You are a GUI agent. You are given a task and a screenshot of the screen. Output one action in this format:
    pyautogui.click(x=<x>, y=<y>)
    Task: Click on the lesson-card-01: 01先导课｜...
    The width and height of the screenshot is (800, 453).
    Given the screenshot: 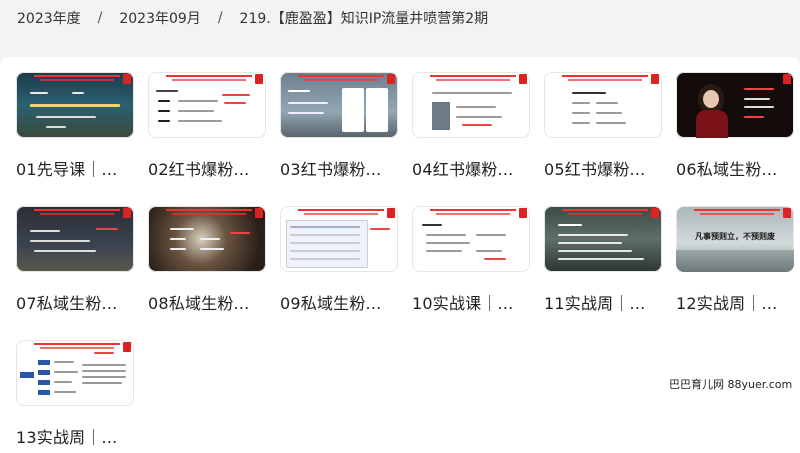 What is the action you would take?
    pyautogui.click(x=75, y=126)
    